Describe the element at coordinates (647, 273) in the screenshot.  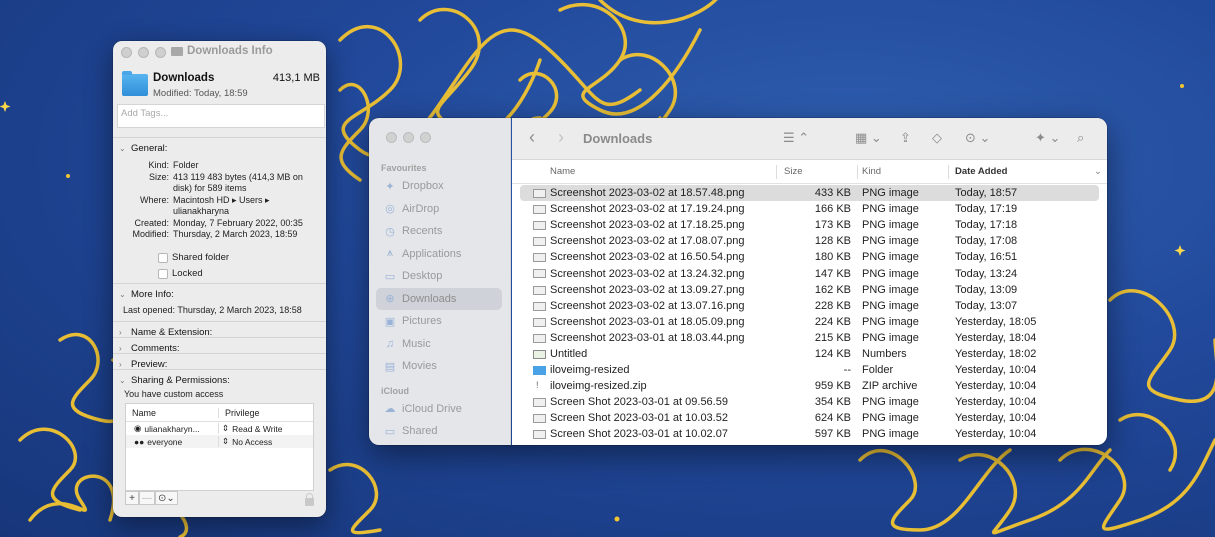
I see `file-name: Screenshot 2023-03-02 at 13.24.32.png` at that location.